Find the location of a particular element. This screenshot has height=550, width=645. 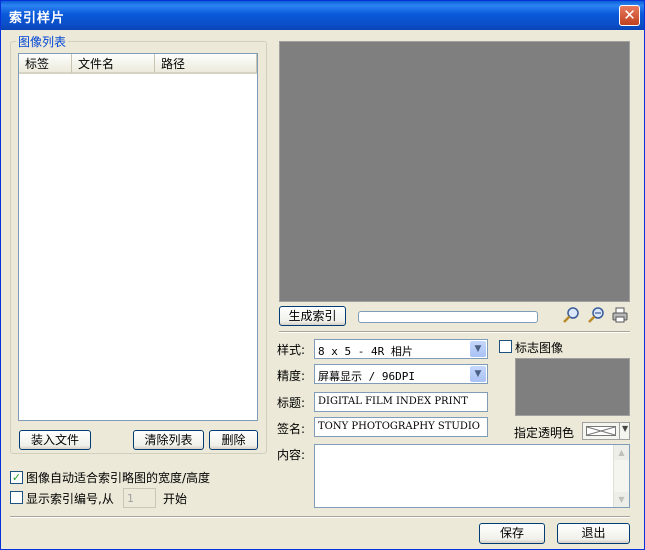

logo-image-label: 标志图像 is located at coordinates (539, 348).